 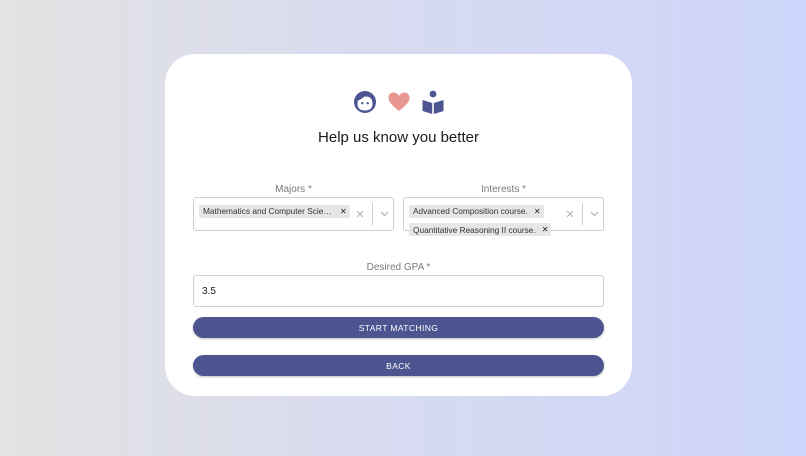 I want to click on interests-chip-label: Advanced Composition course., so click(x=470, y=211).